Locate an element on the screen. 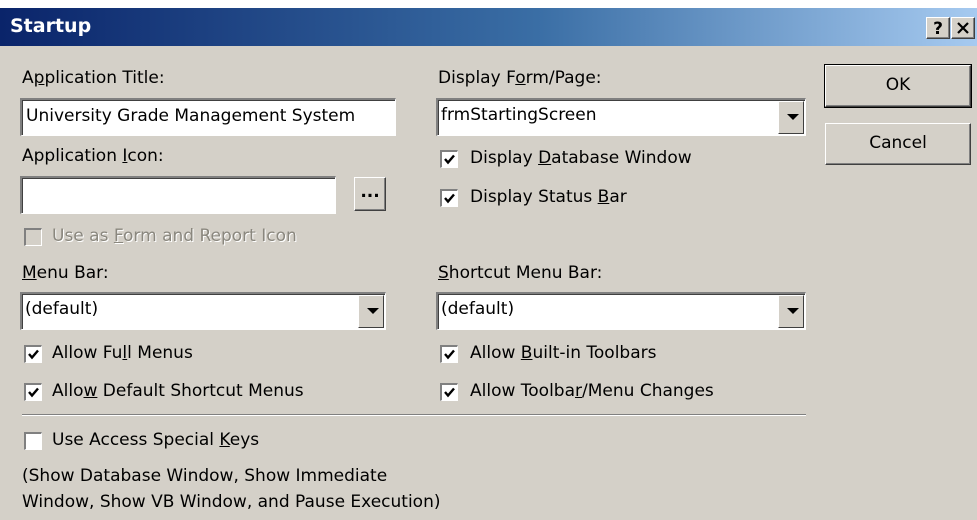 The width and height of the screenshot is (977, 520). display-db-window-checkbox is located at coordinates (449, 159).